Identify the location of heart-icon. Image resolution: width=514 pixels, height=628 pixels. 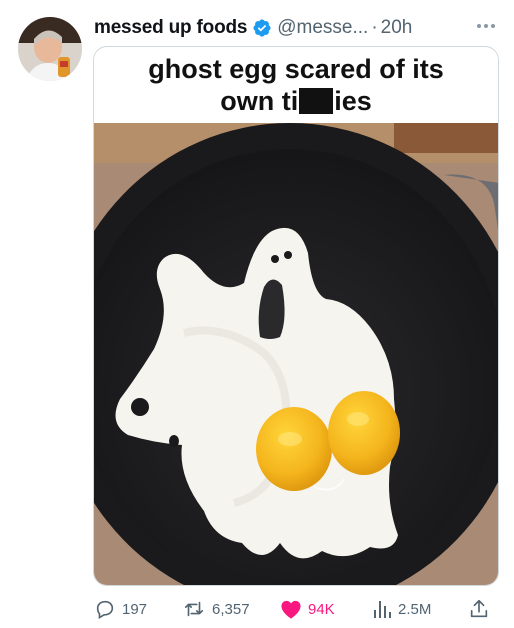
(291, 609).